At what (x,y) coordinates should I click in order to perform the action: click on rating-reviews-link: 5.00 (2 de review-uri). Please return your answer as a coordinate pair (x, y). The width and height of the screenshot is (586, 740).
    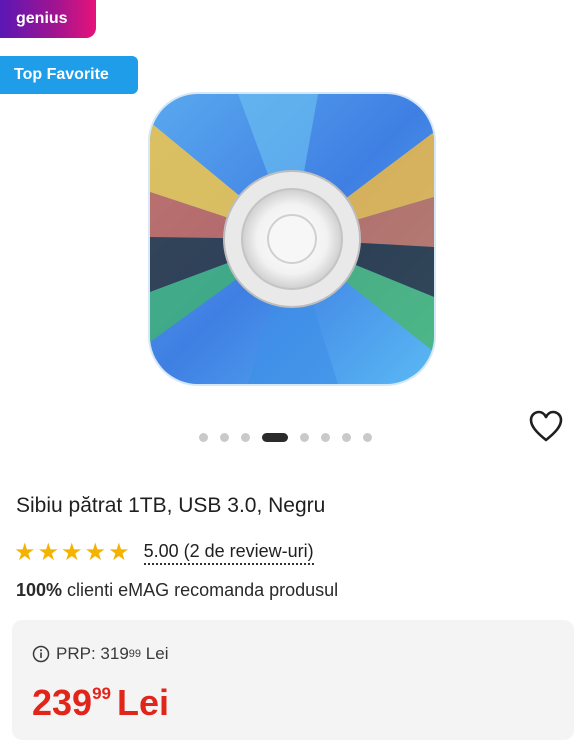
    Looking at the image, I should click on (228, 553).